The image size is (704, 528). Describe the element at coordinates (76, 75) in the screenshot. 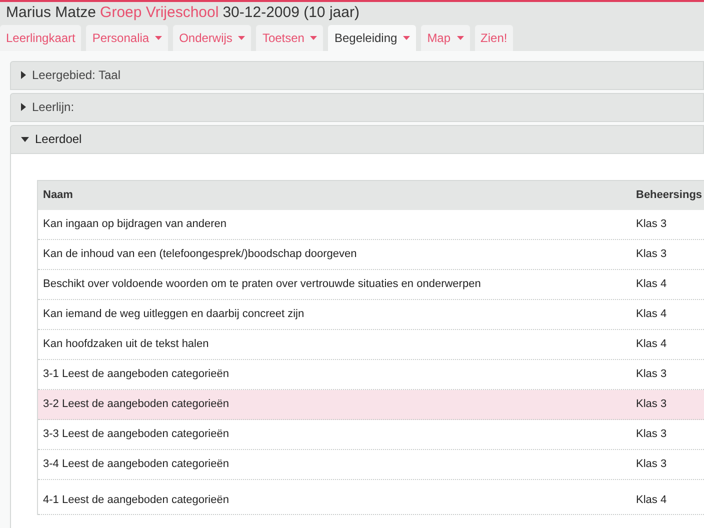

I see `panel-title: Leergebied: Taal` at that location.